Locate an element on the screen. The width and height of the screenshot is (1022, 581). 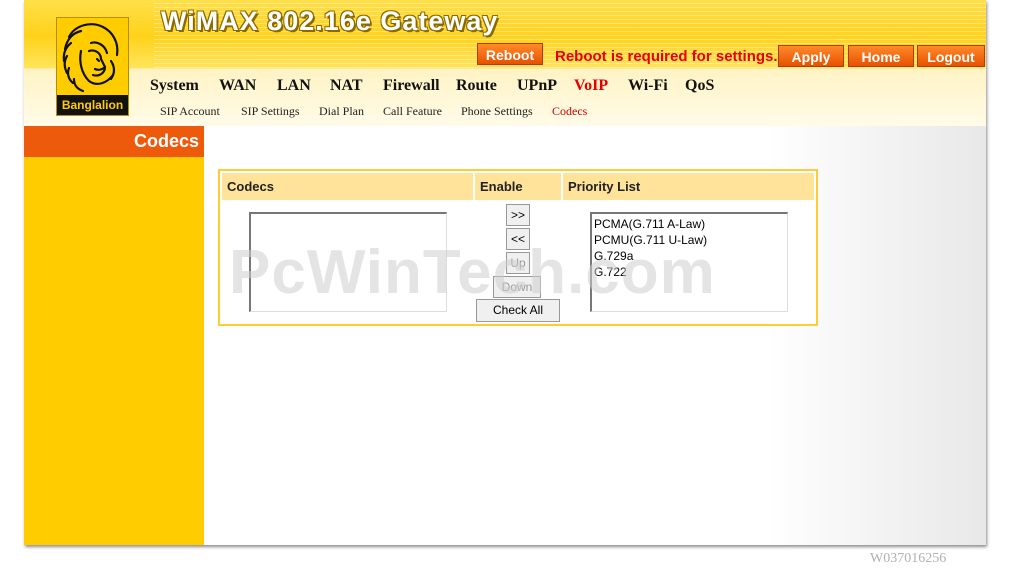
subnav-sip-settings: SIP Settings is located at coordinates (270, 111).